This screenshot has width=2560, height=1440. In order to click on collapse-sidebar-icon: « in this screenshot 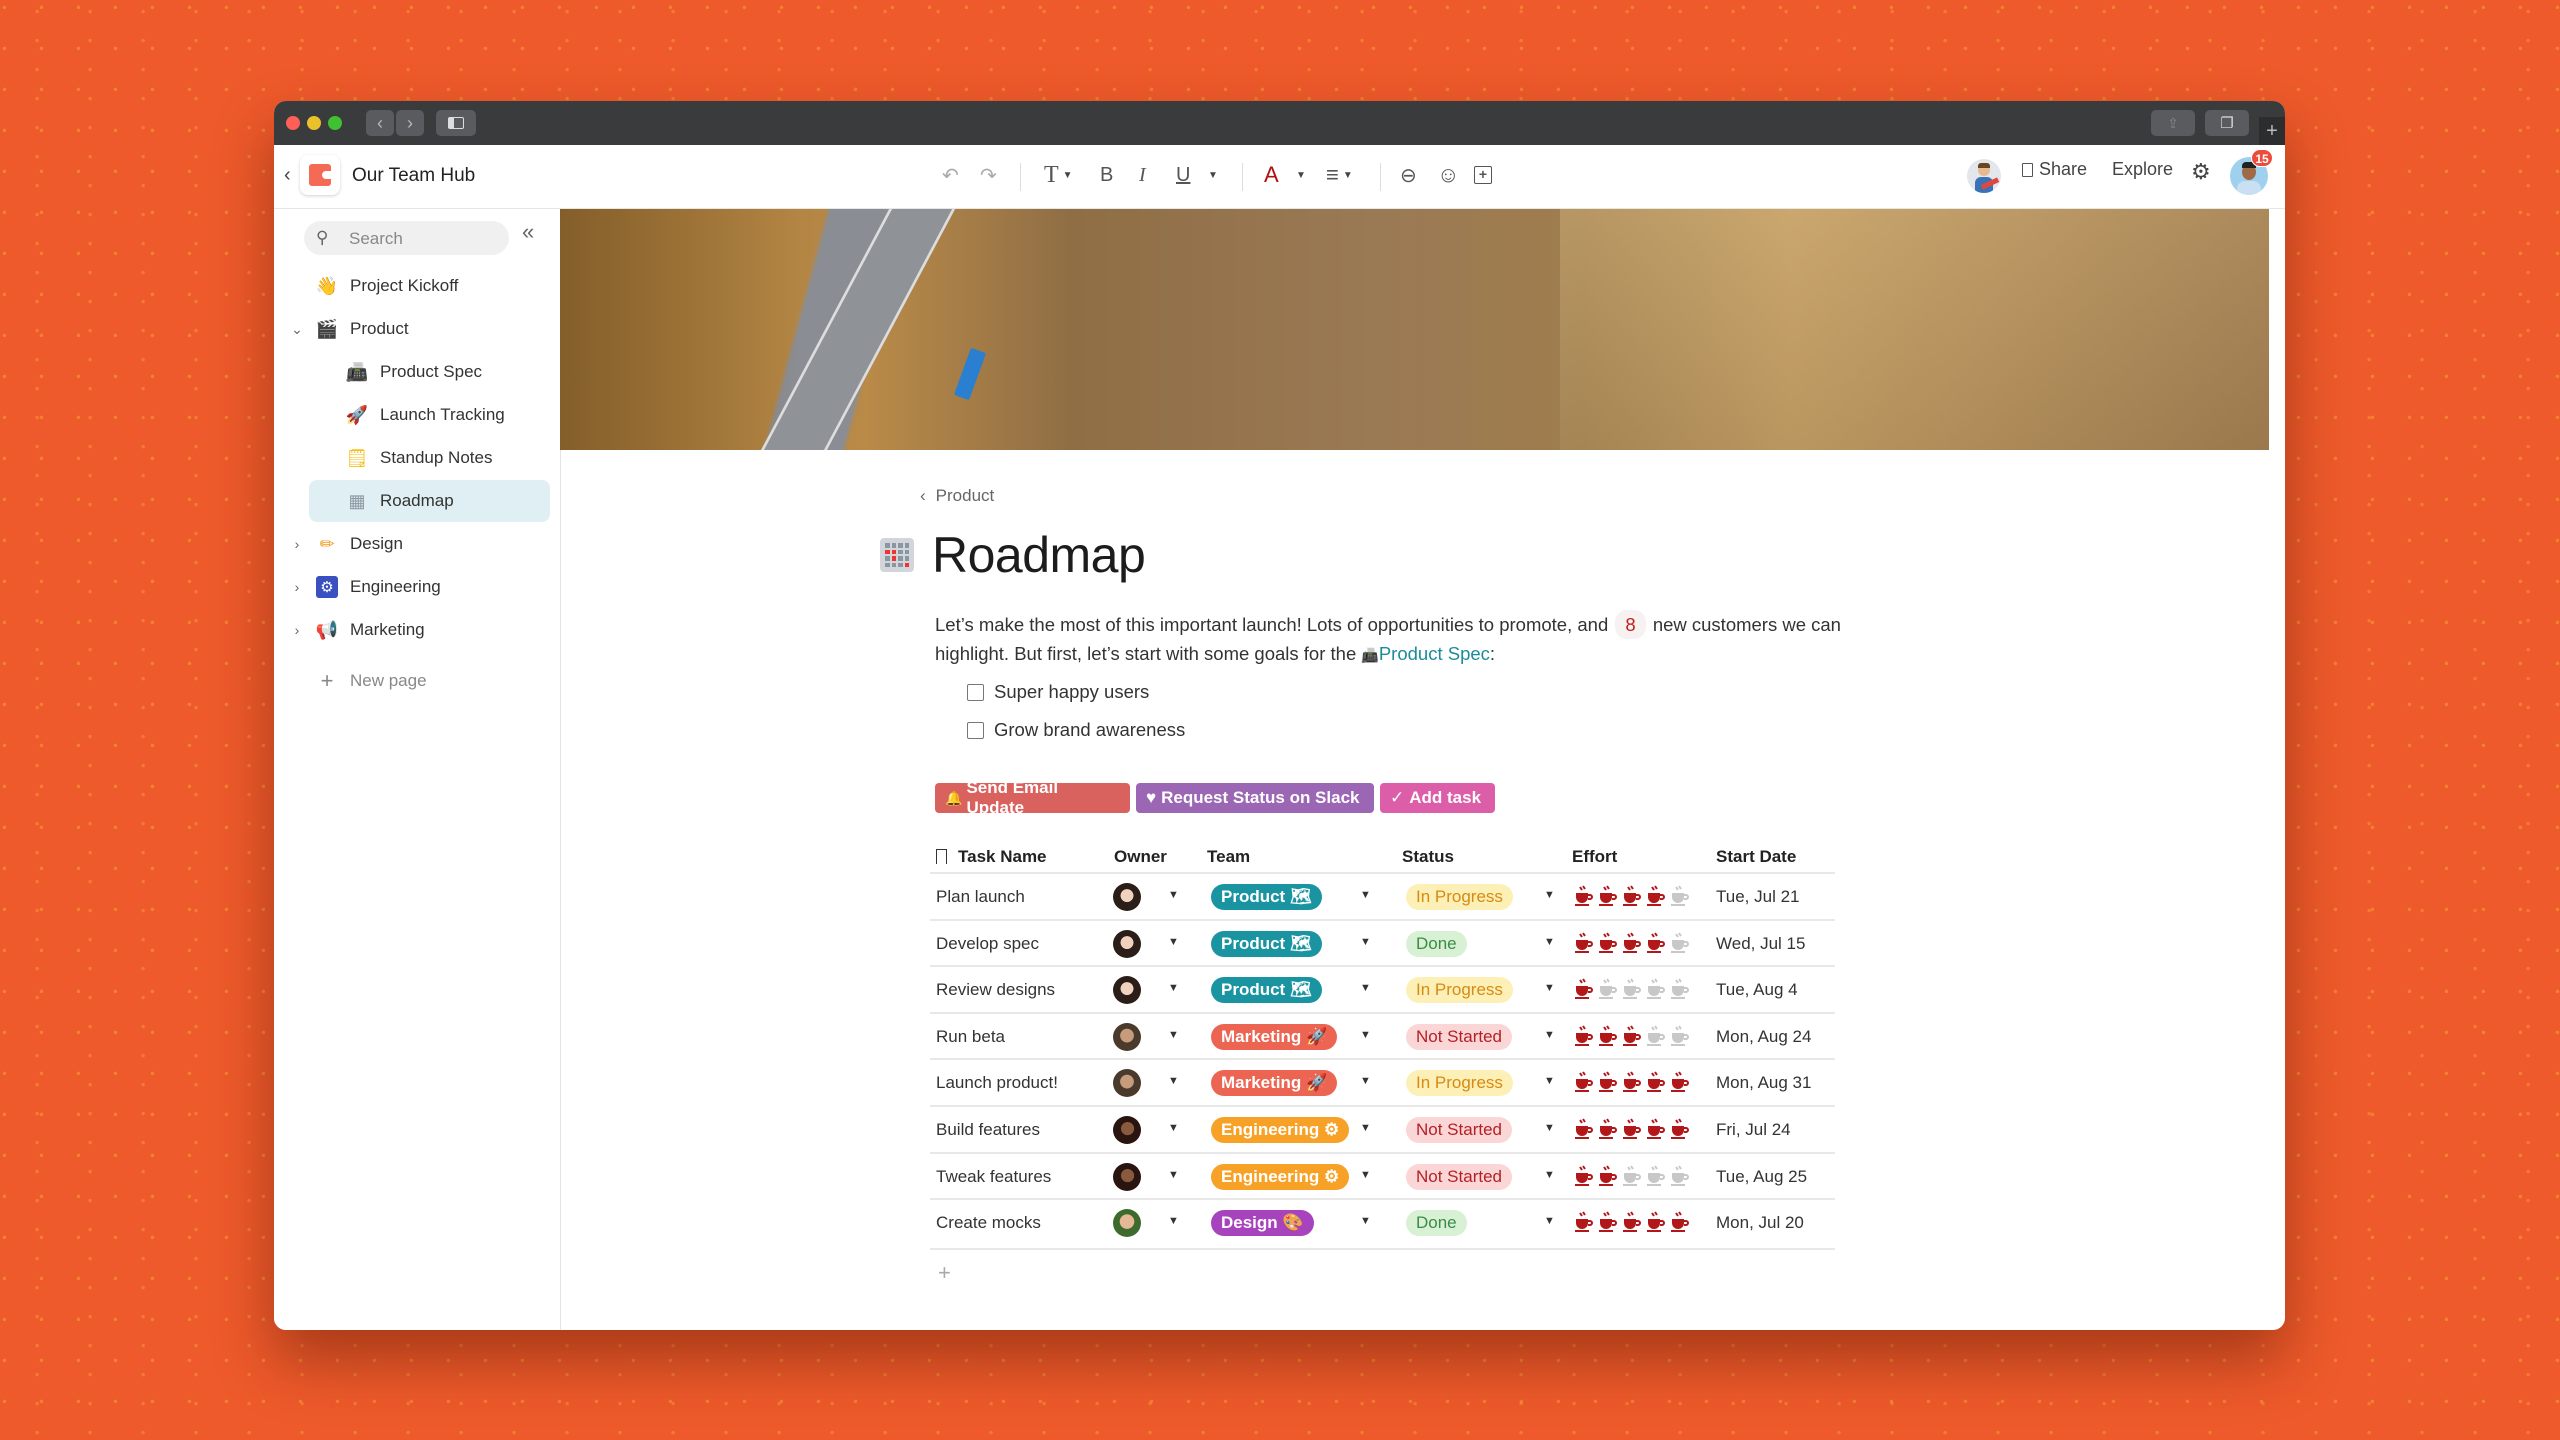, I will do `click(528, 232)`.